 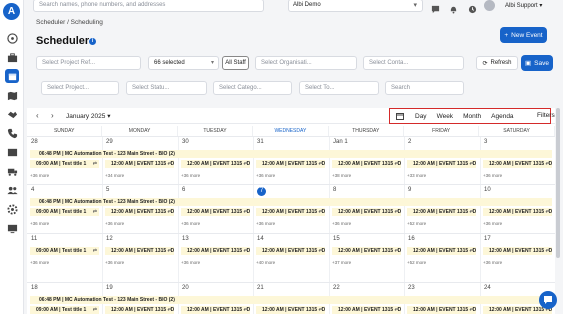 What do you see at coordinates (12, 76) in the screenshot?
I see `calendar-icon` at bounding box center [12, 76].